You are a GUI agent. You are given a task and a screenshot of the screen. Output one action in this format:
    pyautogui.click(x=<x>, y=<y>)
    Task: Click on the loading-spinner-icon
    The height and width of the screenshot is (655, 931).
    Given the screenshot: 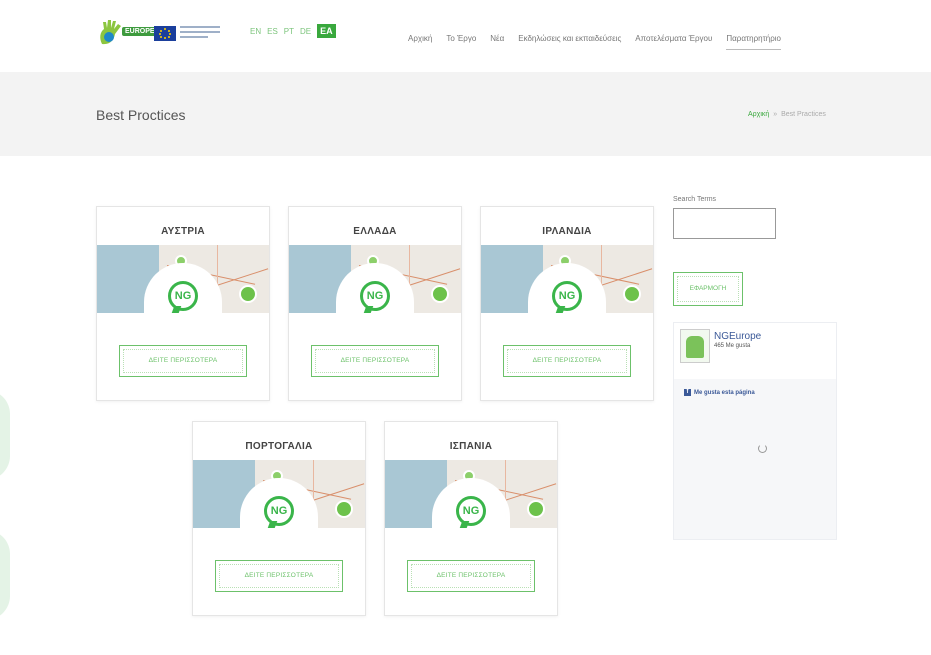 What is the action you would take?
    pyautogui.click(x=762, y=448)
    